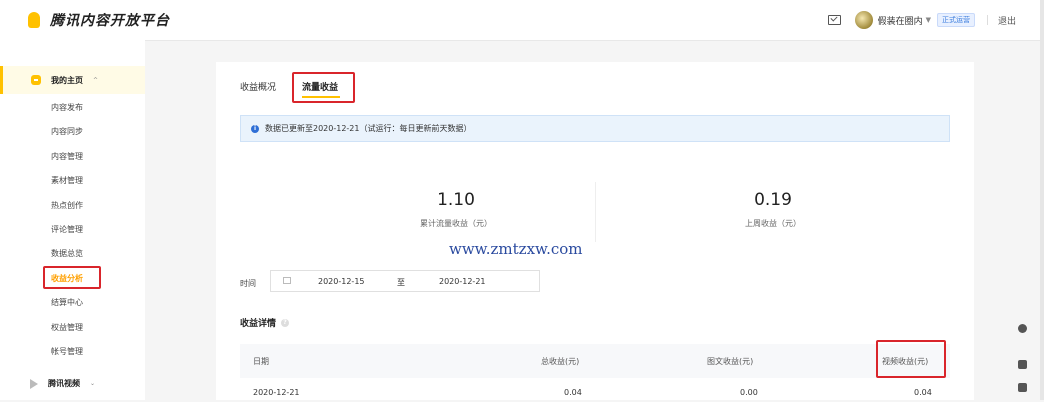  What do you see at coordinates (255, 128) in the screenshot?
I see `info-icon: i` at bounding box center [255, 128].